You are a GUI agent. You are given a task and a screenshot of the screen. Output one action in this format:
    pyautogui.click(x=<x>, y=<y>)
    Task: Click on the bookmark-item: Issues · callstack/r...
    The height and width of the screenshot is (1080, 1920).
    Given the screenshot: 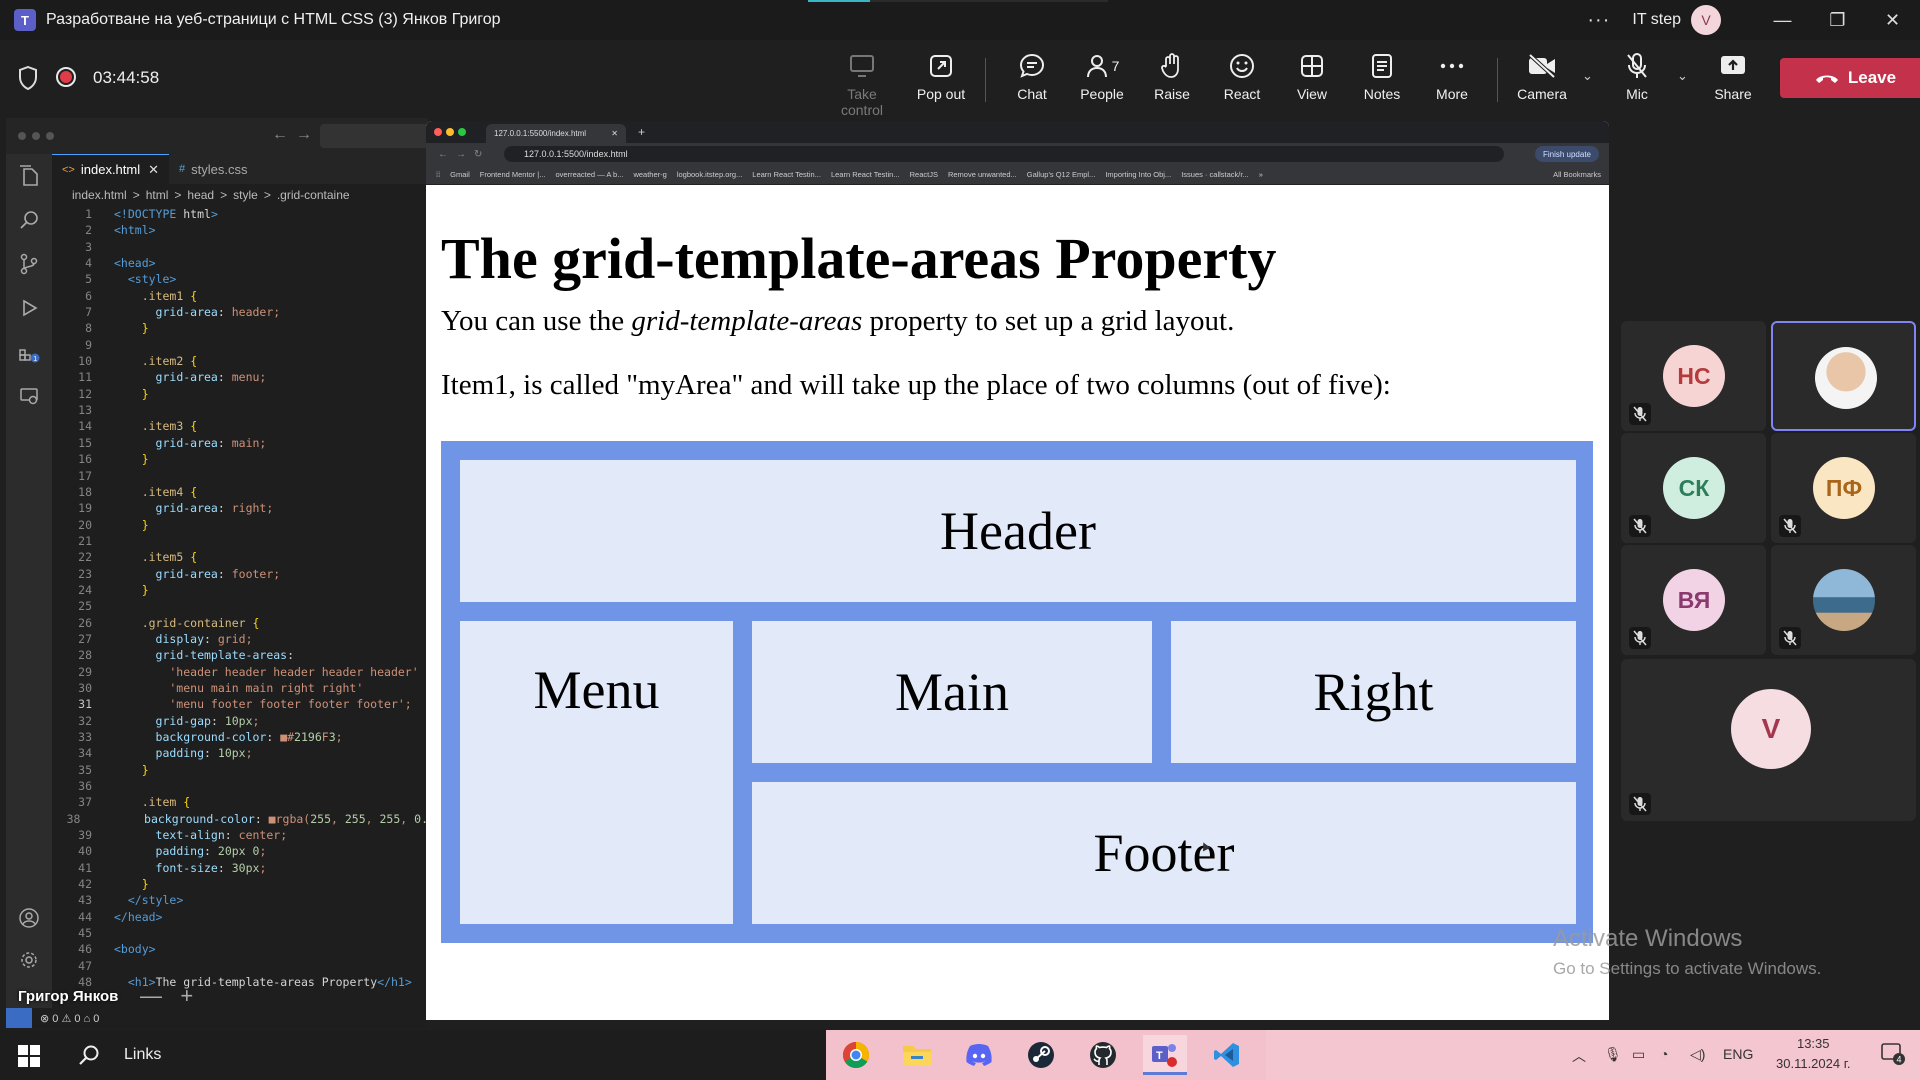 What is the action you would take?
    pyautogui.click(x=1215, y=174)
    